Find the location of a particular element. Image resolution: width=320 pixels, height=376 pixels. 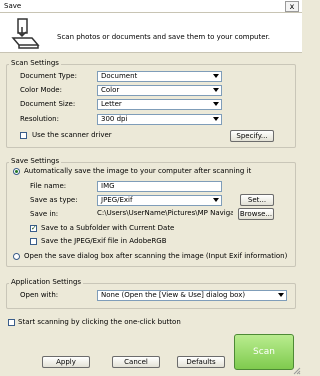

scan-to-folder-icon is located at coordinates (25, 33).